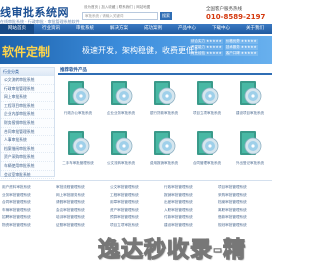 This screenshot has width=320, height=267. I want to click on banner-stat: 行业经验 ★★★★★, so click(206, 53).